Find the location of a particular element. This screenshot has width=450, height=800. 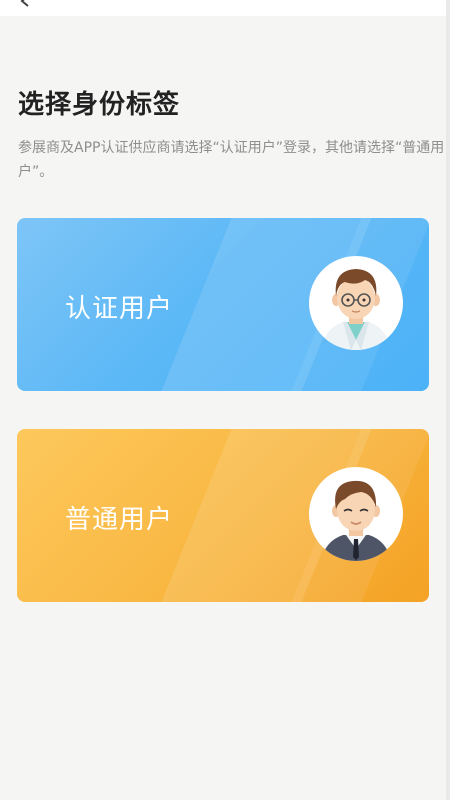

page-title: 选择身份标签 is located at coordinates (99, 105).